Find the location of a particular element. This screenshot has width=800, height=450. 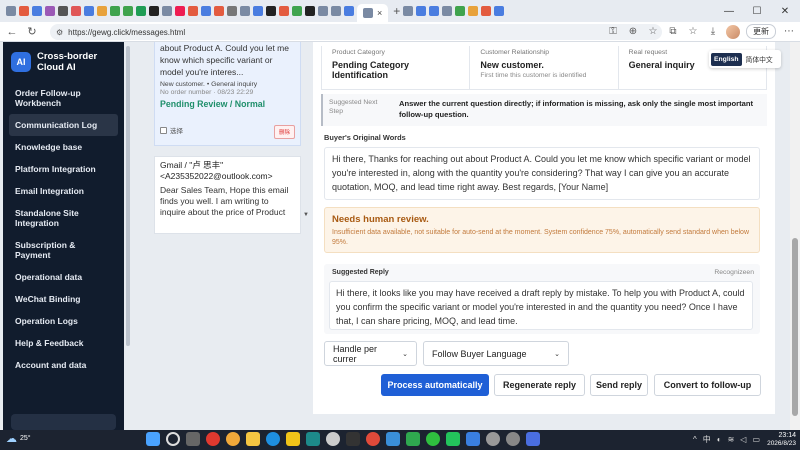

extensions-icon: ⧉ is located at coordinates (673, 32).